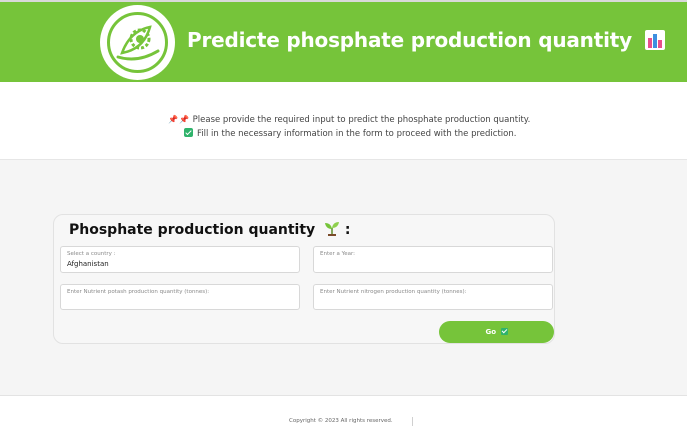 This screenshot has width=687, height=438. Describe the element at coordinates (180, 259) in the screenshot. I see `country-select: Select a country : Afghanistan` at that location.